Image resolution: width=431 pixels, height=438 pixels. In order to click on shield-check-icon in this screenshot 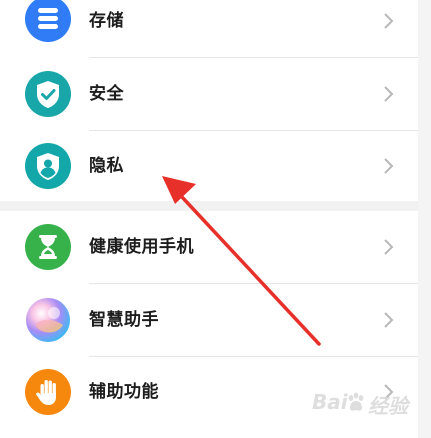, I will do `click(48, 94)`.